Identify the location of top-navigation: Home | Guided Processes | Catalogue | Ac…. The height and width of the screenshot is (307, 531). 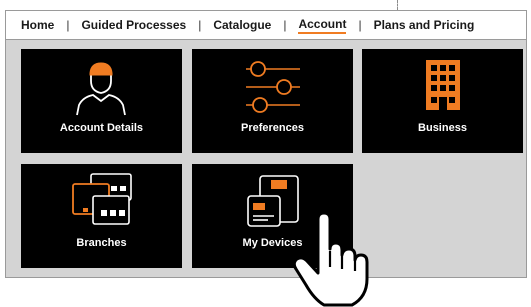
(266, 25).